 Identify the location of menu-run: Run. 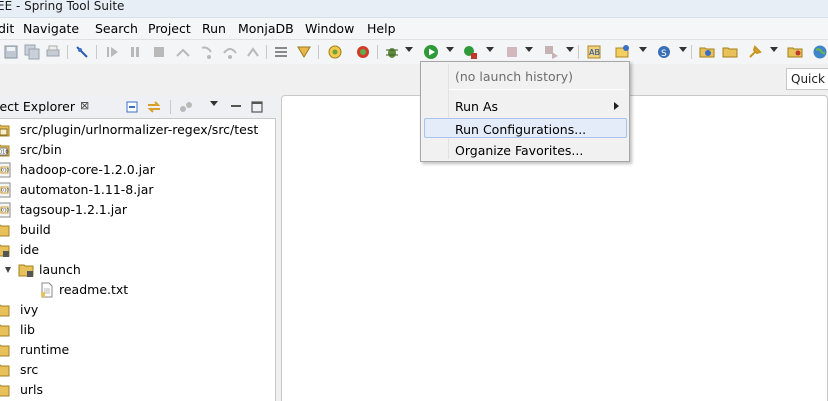
(214, 28).